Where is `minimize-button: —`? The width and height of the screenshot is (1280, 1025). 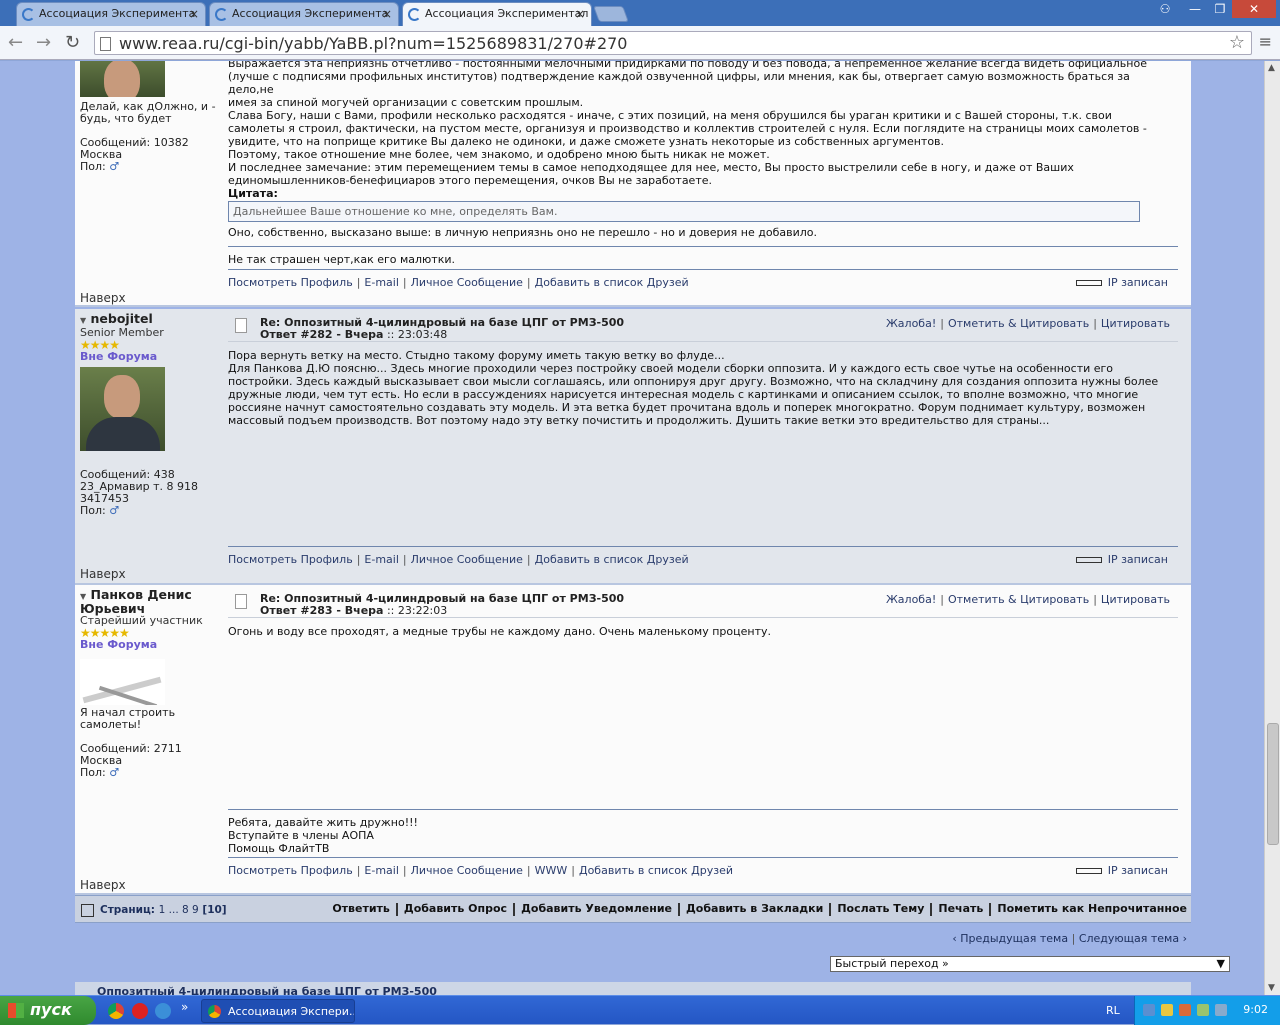
minimize-button: — is located at coordinates (1195, 9).